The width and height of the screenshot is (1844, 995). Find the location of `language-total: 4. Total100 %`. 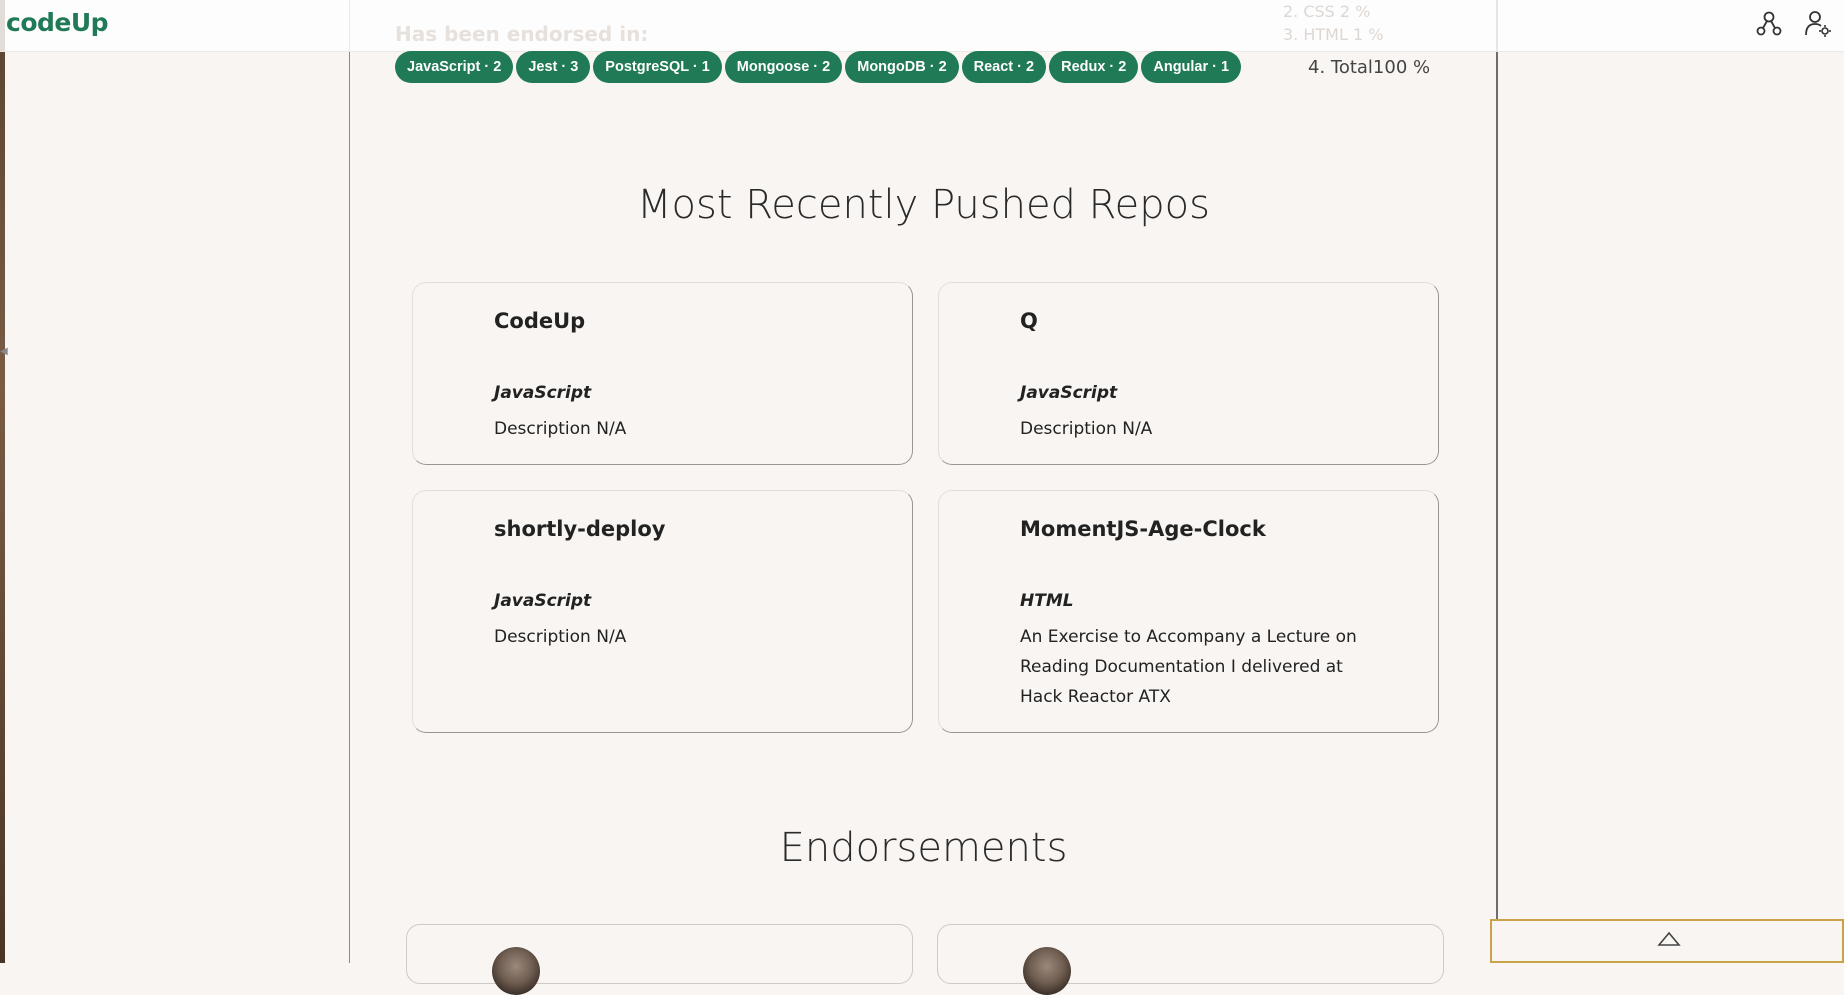

language-total: 4. Total100 % is located at coordinates (1369, 67).